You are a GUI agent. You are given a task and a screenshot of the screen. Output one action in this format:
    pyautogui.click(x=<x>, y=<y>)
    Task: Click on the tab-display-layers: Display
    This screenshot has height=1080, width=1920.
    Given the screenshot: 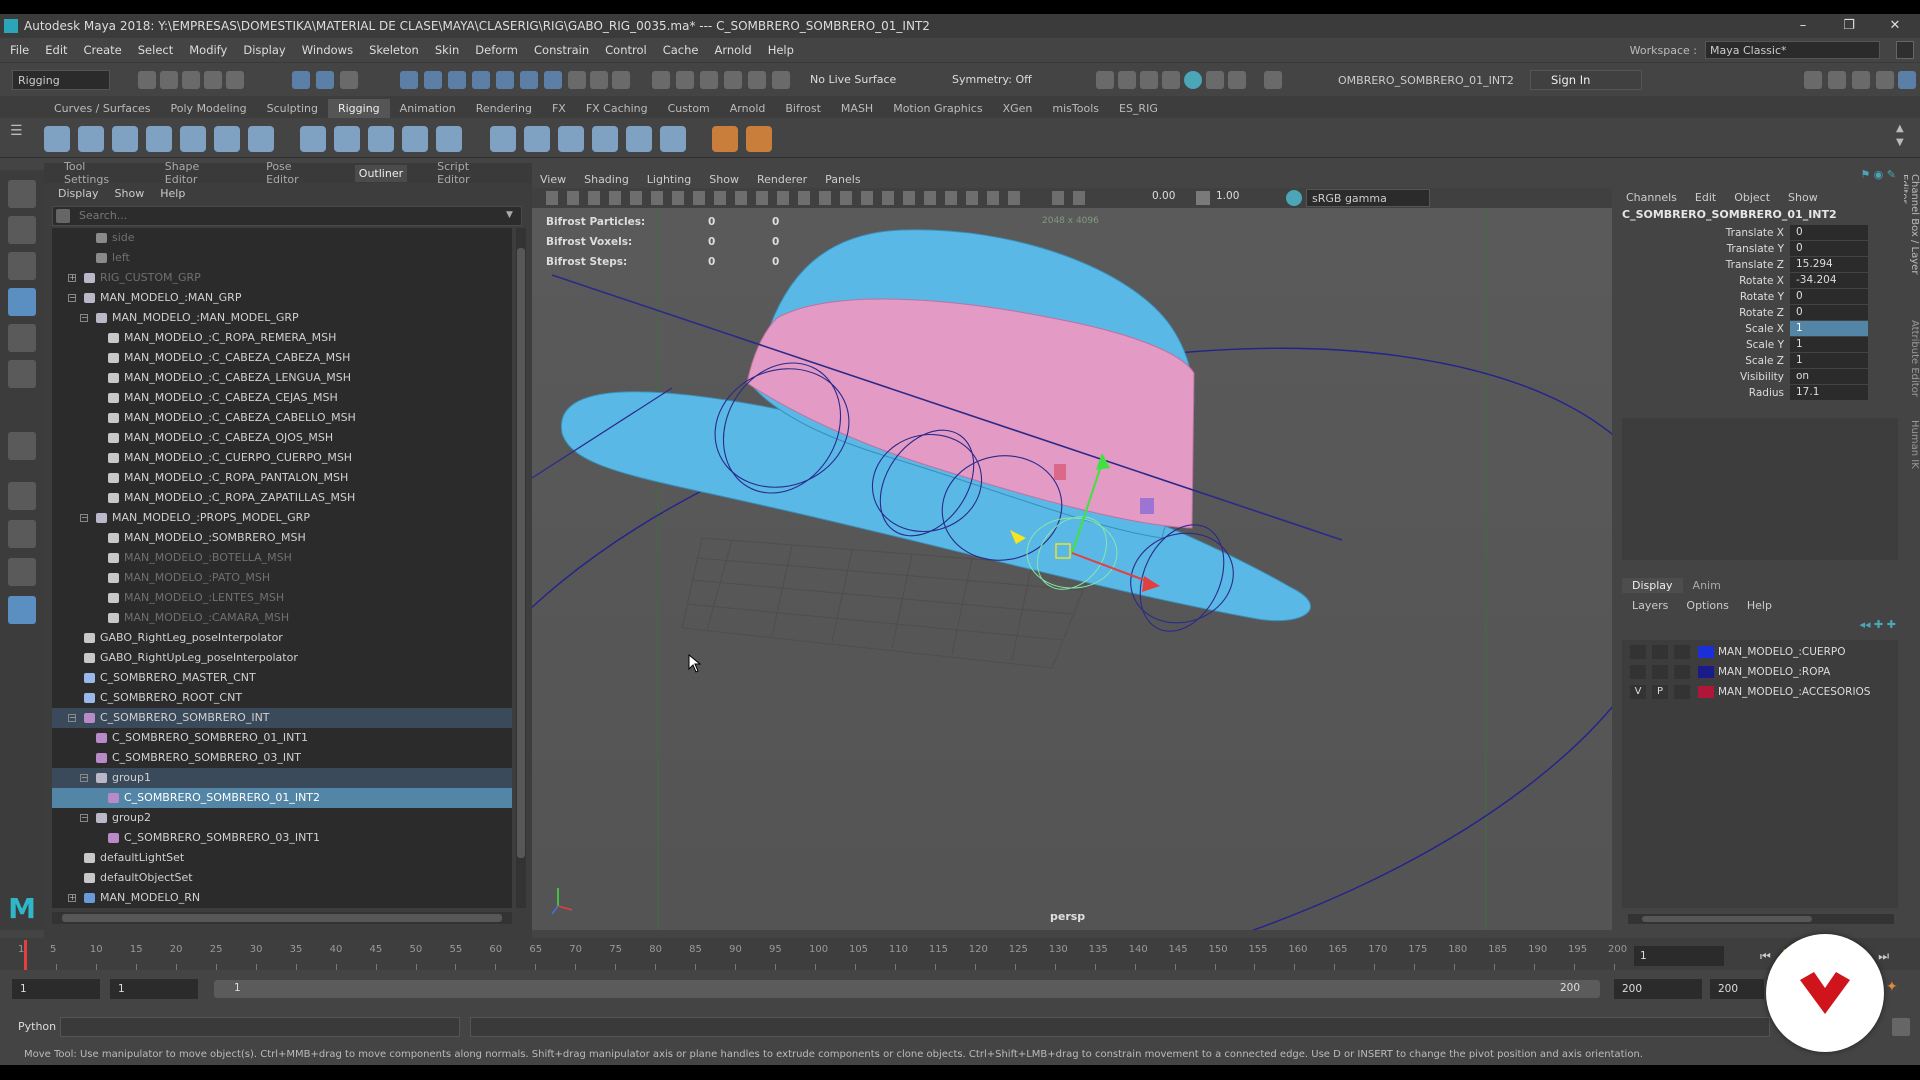 What is the action you would take?
    pyautogui.click(x=1652, y=585)
    